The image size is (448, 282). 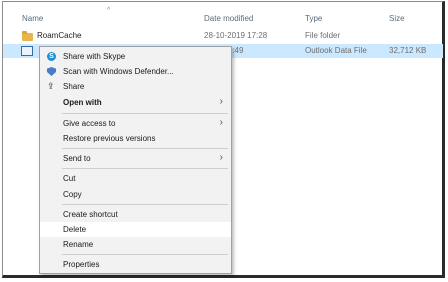 What do you see at coordinates (135, 229) in the screenshot?
I see `menu-item-delete: Delete` at bounding box center [135, 229].